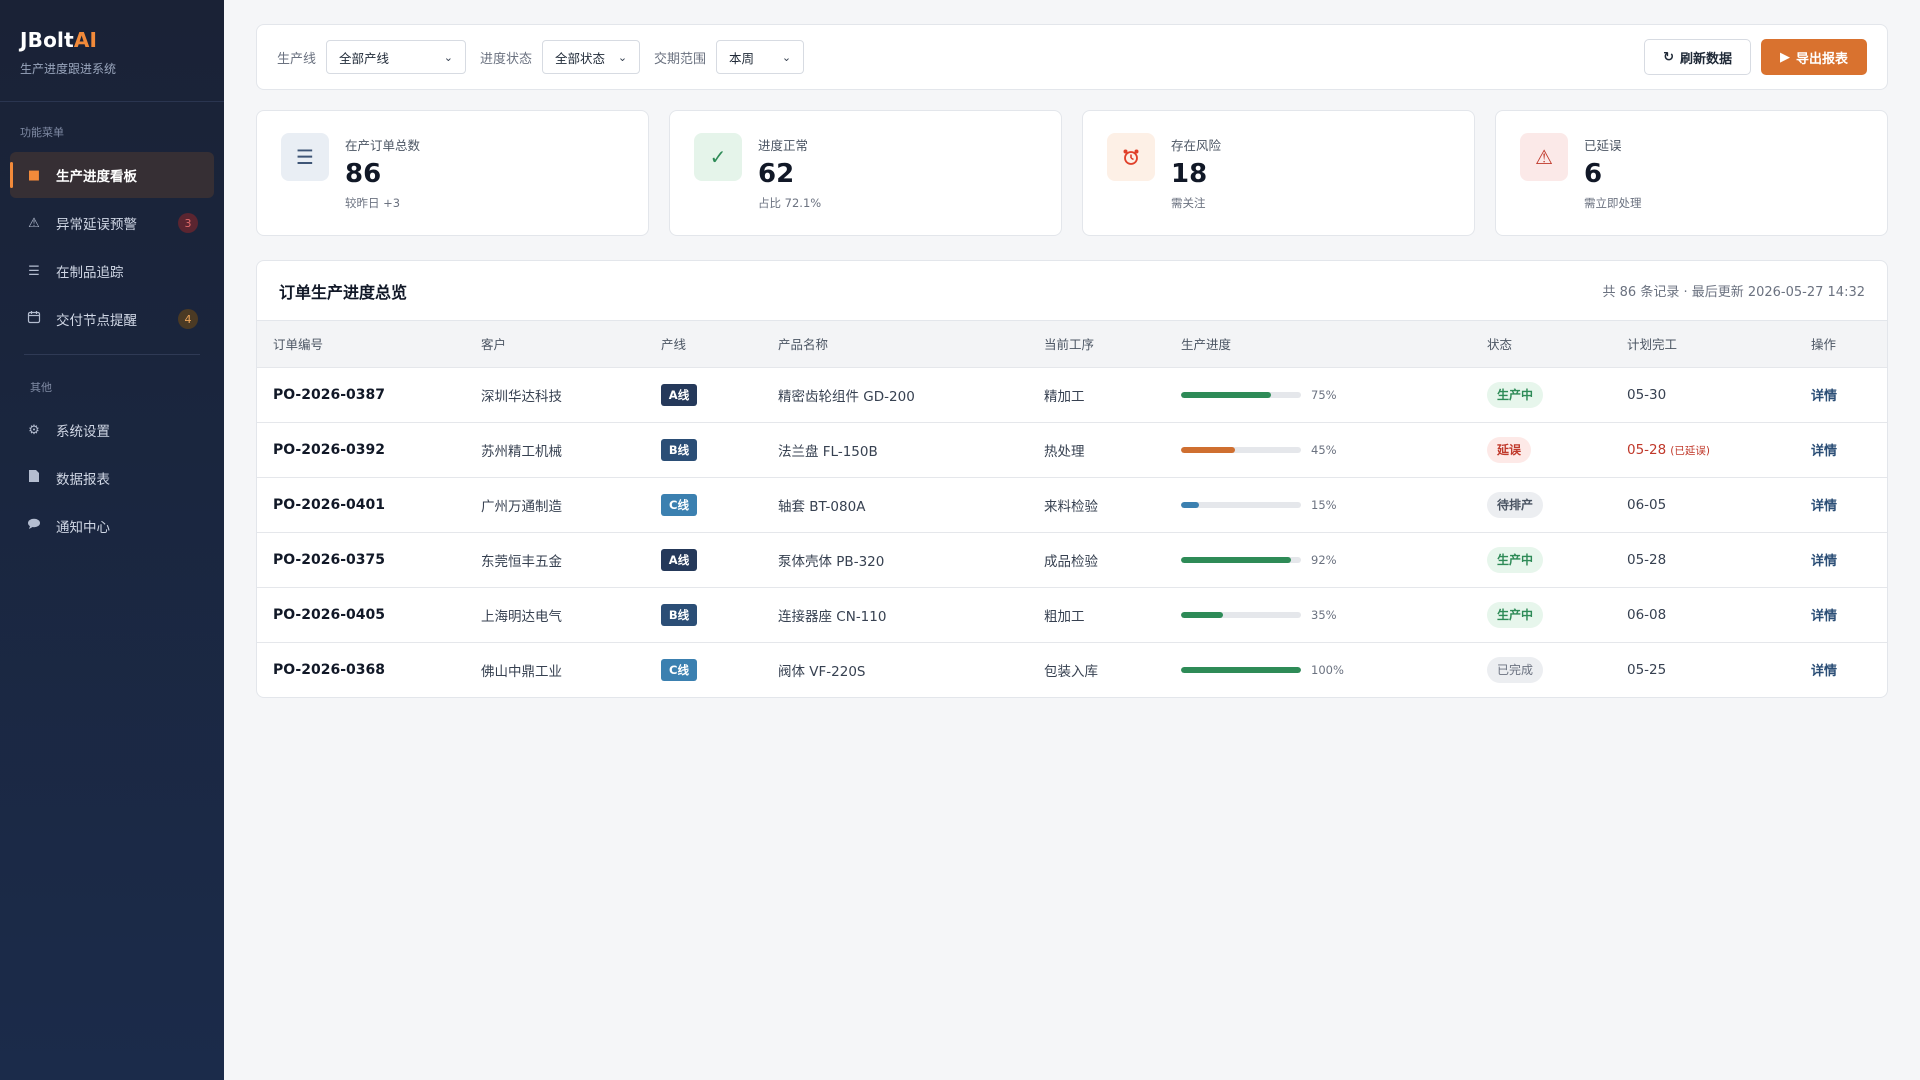 Image resolution: width=1920 pixels, height=1080 pixels. I want to click on kpi-card-total: ☰ 在产订单总数 86 较昨日 +3, so click(452, 173).